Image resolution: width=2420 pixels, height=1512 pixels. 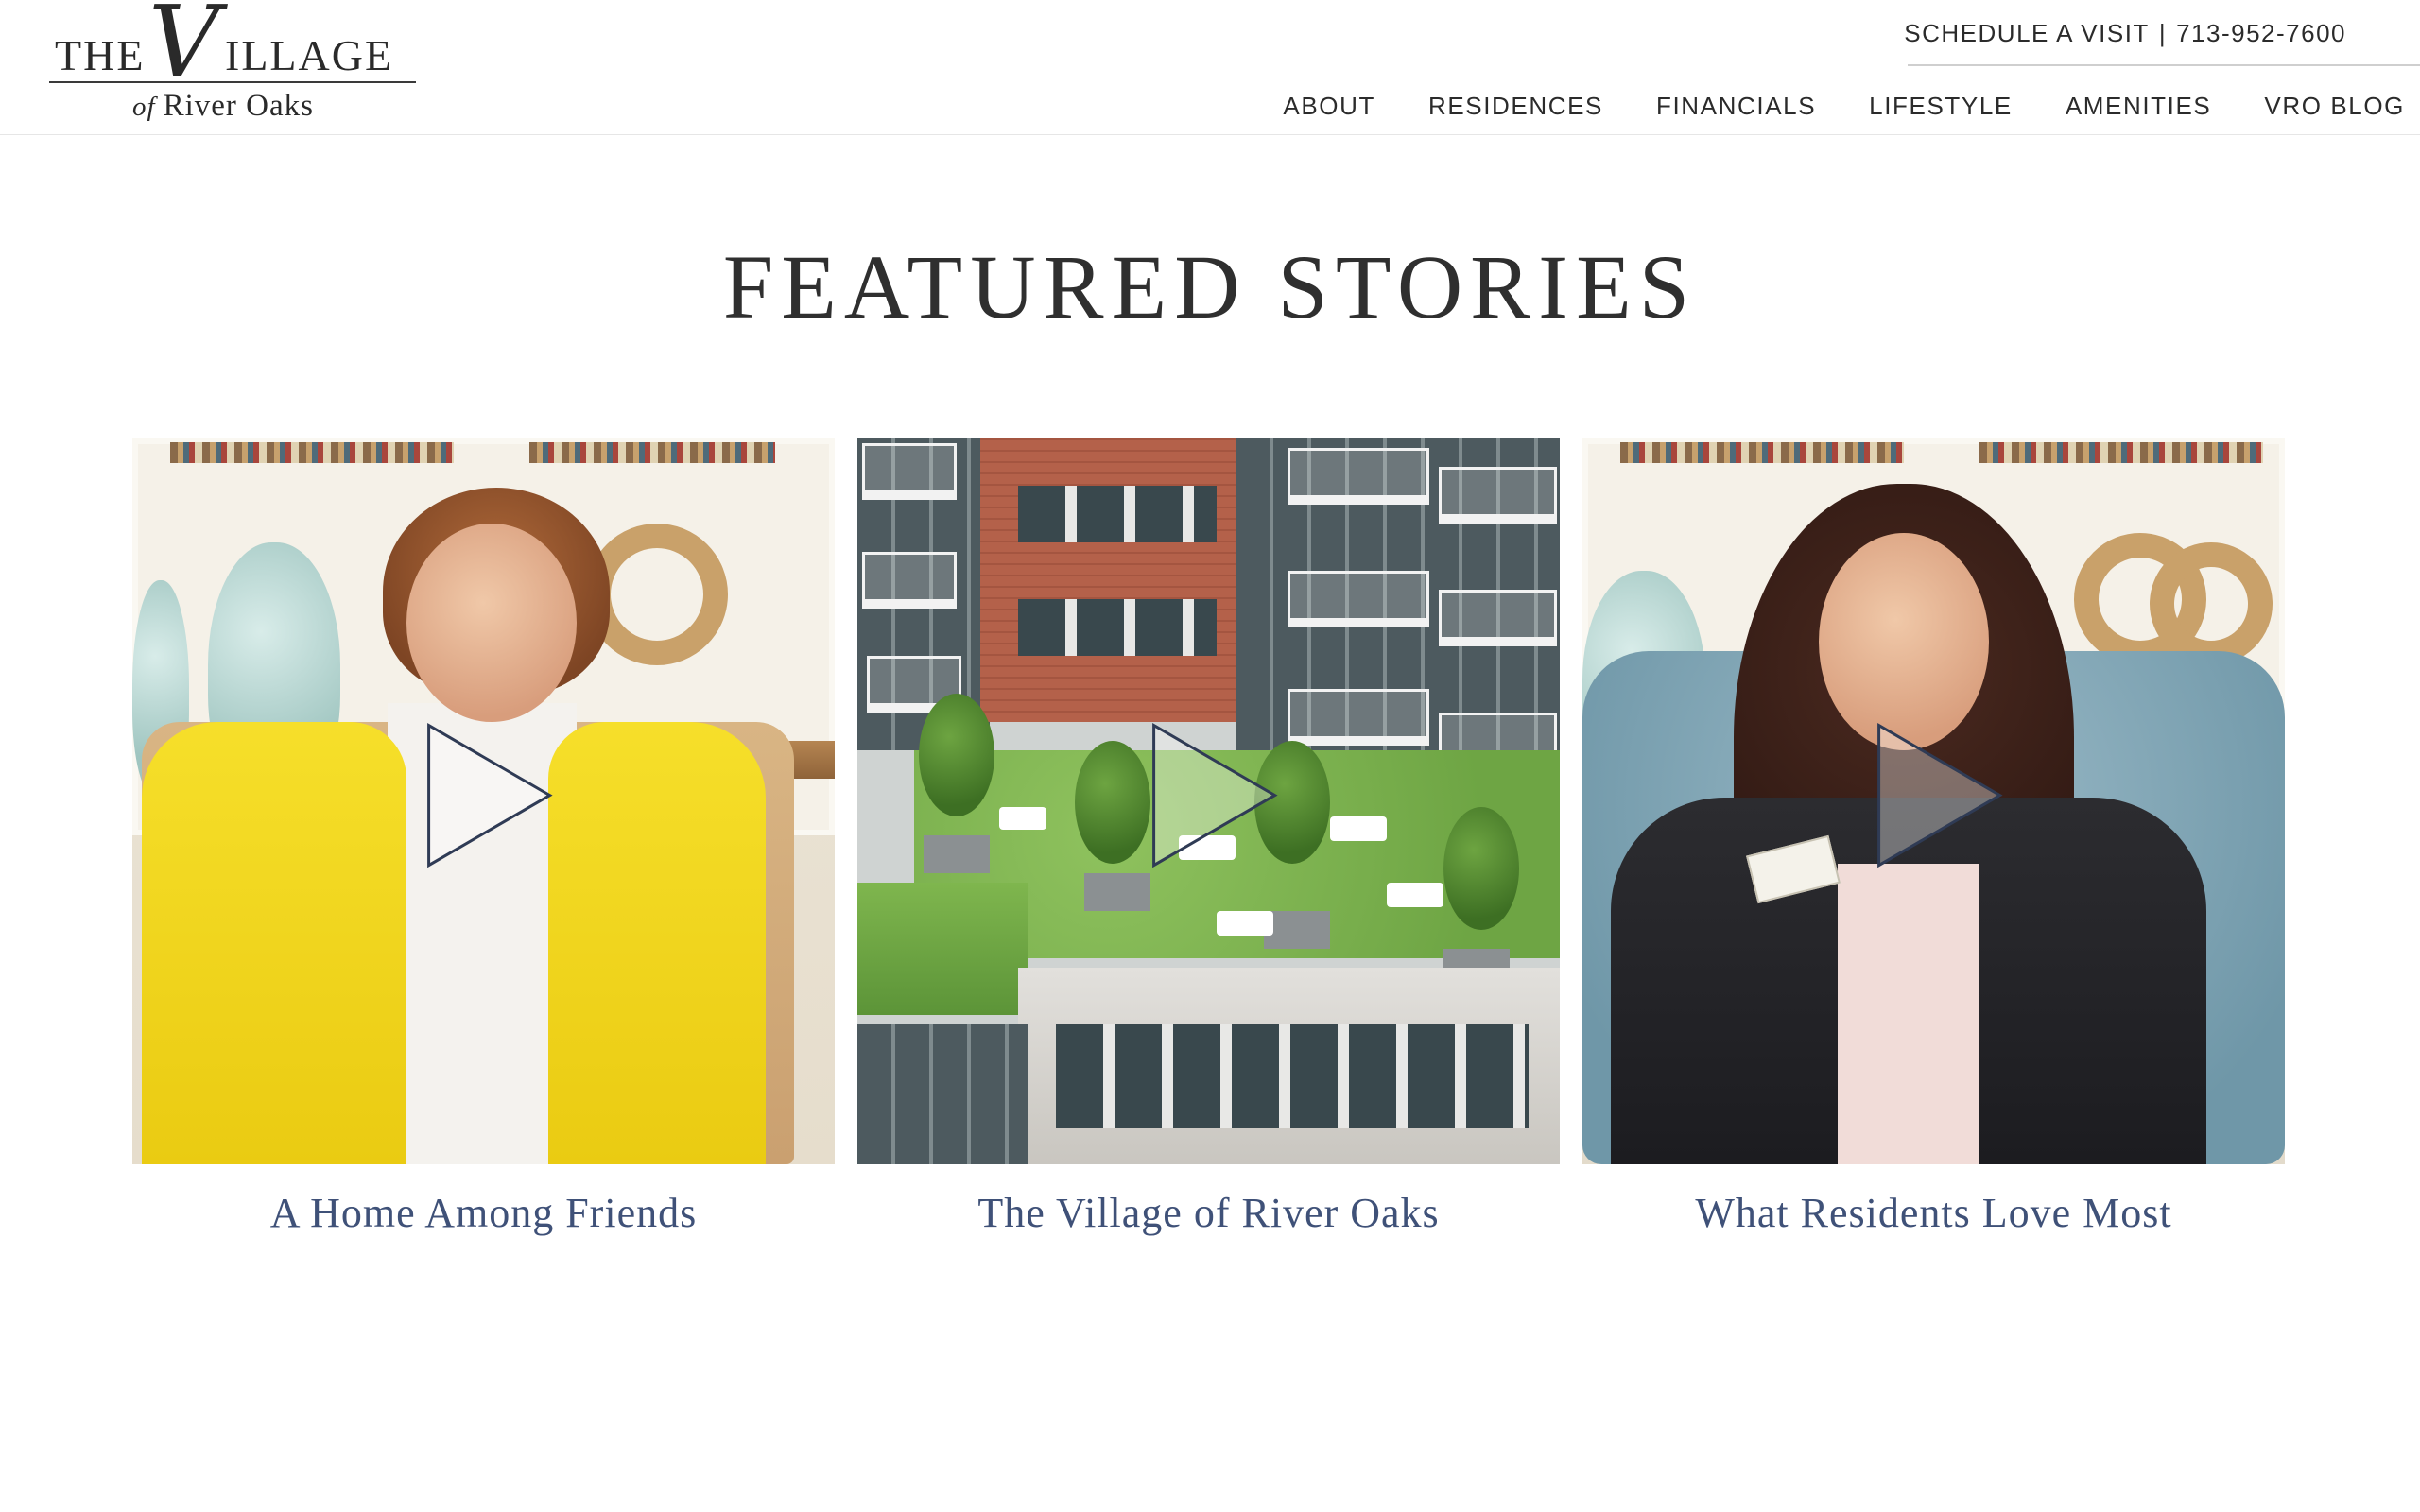 I want to click on contact-divider, so click(x=2164, y=65).